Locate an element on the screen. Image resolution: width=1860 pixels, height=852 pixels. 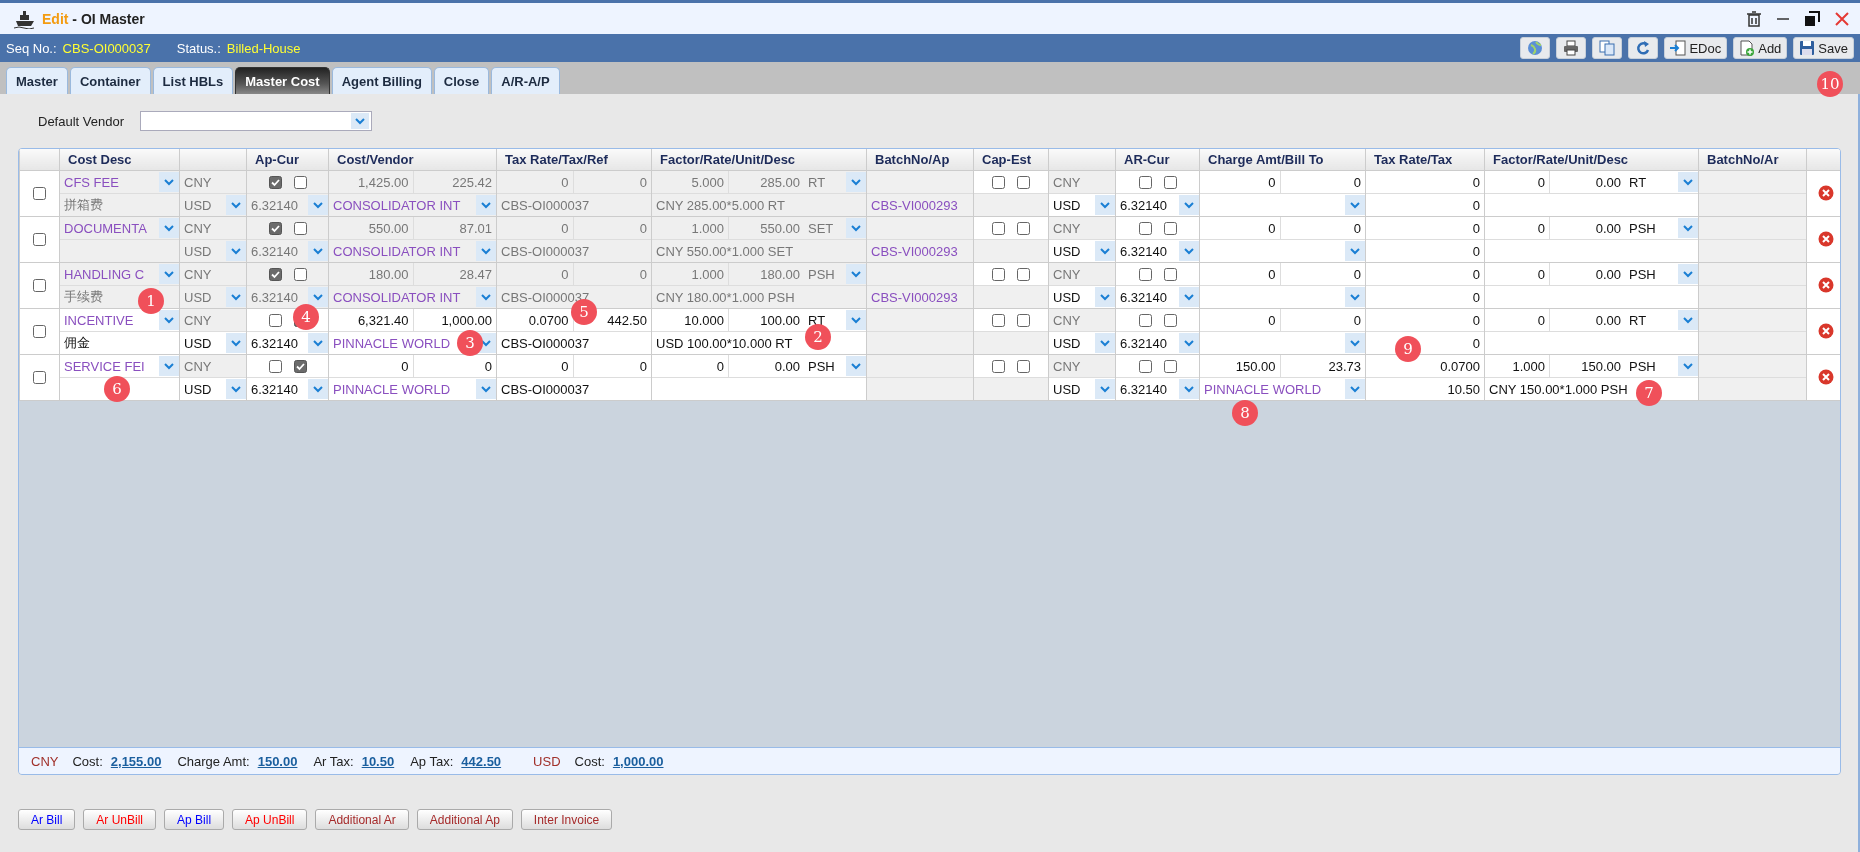
save-button: Save is located at coordinates (1823, 48).